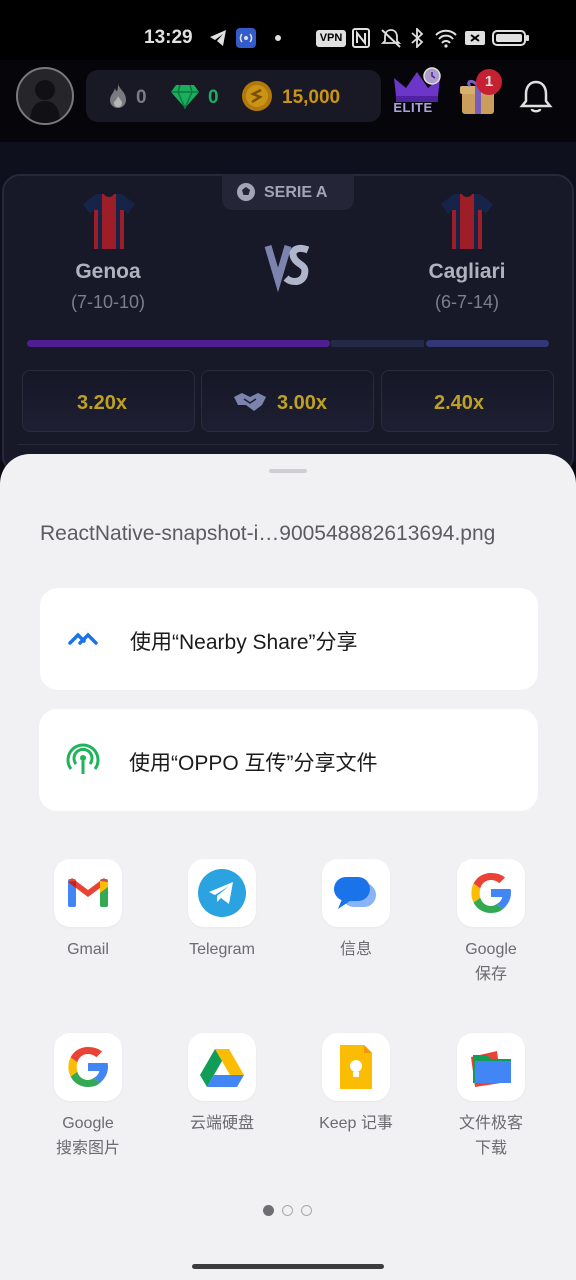  I want to click on away-jersey-icon, so click(467, 221).